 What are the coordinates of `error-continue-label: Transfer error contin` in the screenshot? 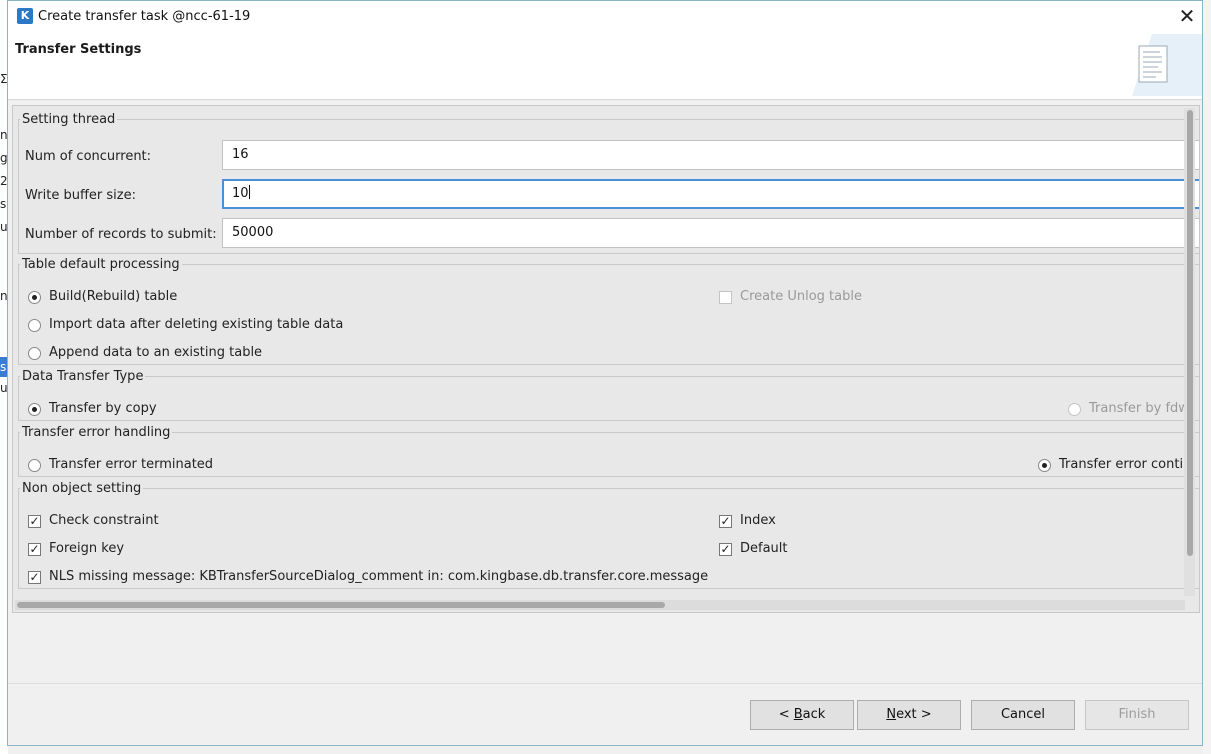 It's located at (1125, 464).